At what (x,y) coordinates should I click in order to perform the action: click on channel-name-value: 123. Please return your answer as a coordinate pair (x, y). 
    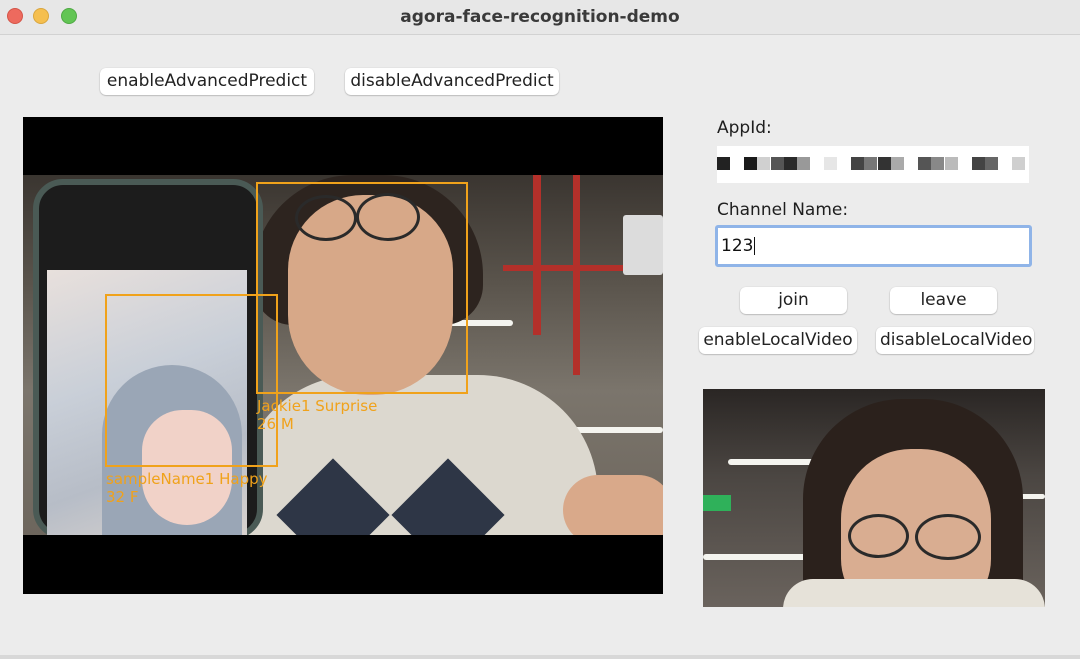
    Looking at the image, I should click on (737, 246).